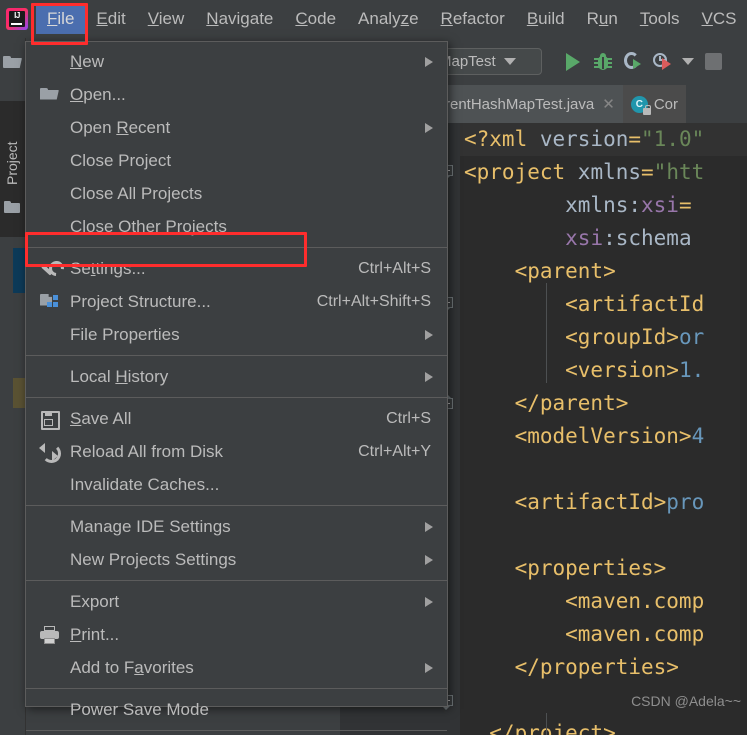 Image resolution: width=747 pixels, height=735 pixels. Describe the element at coordinates (517, 104) in the screenshot. I see `editor-tab-label: rrentHashMapTest.java` at that location.